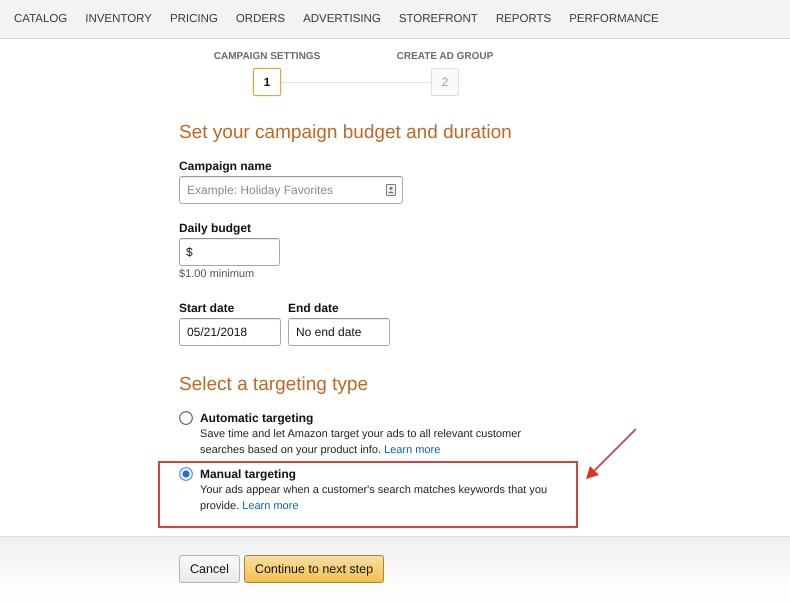  I want to click on nav-menu-item: ORDERS, so click(261, 19).